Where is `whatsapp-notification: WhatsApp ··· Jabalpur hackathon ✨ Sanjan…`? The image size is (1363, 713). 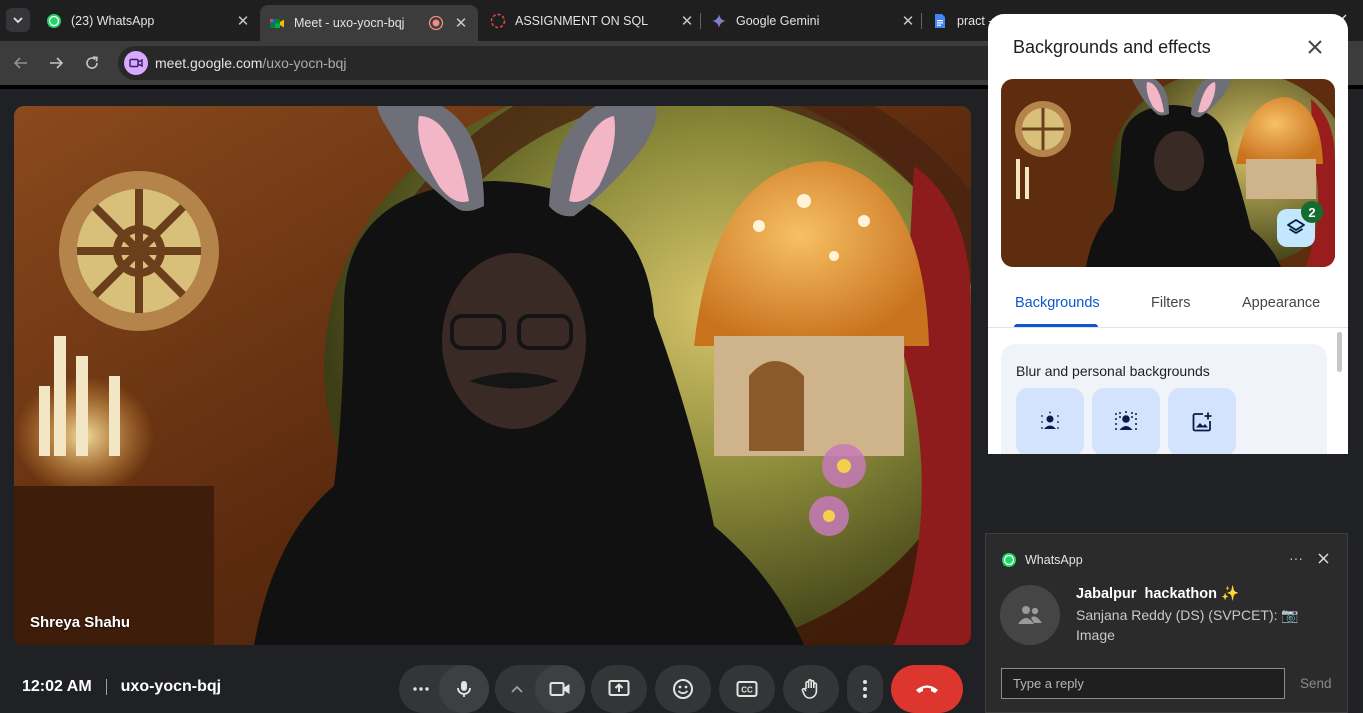 whatsapp-notification: WhatsApp ··· Jabalpur hackathon ✨ Sanjan… is located at coordinates (1166, 623).